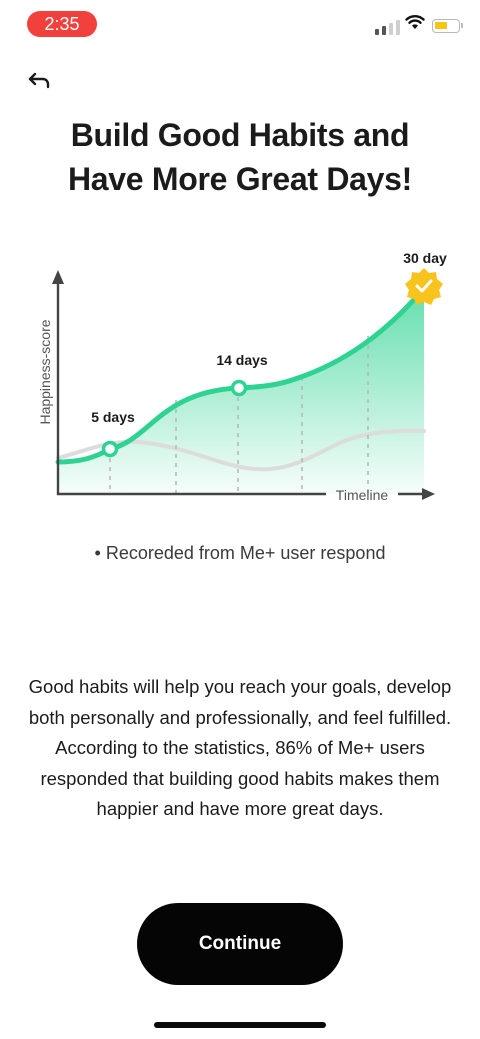 This screenshot has width=480, height=1039. Describe the element at coordinates (240, 1025) in the screenshot. I see `home-indicator` at that location.